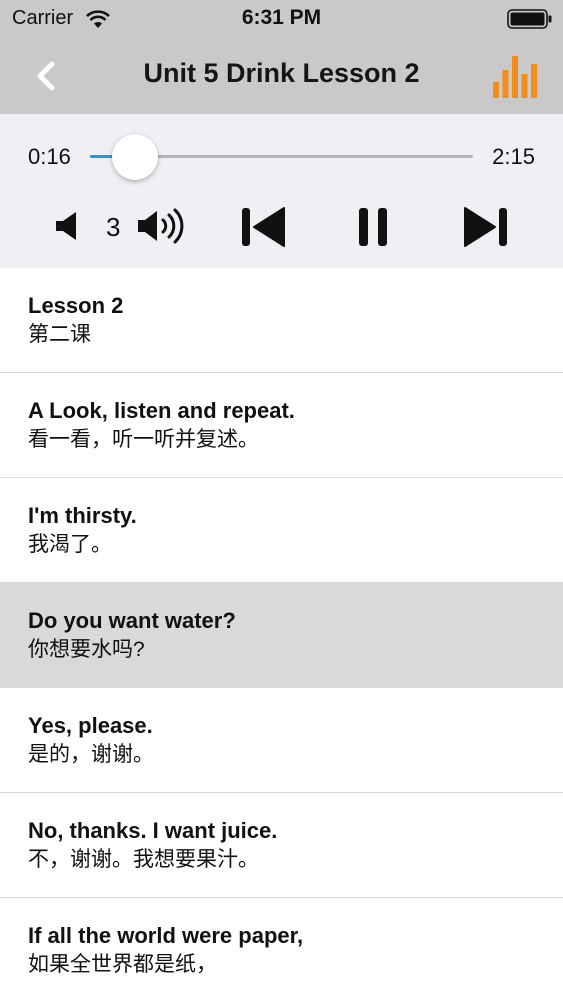  What do you see at coordinates (132, 620) in the screenshot?
I see `sentence-english: Do you want water?` at bounding box center [132, 620].